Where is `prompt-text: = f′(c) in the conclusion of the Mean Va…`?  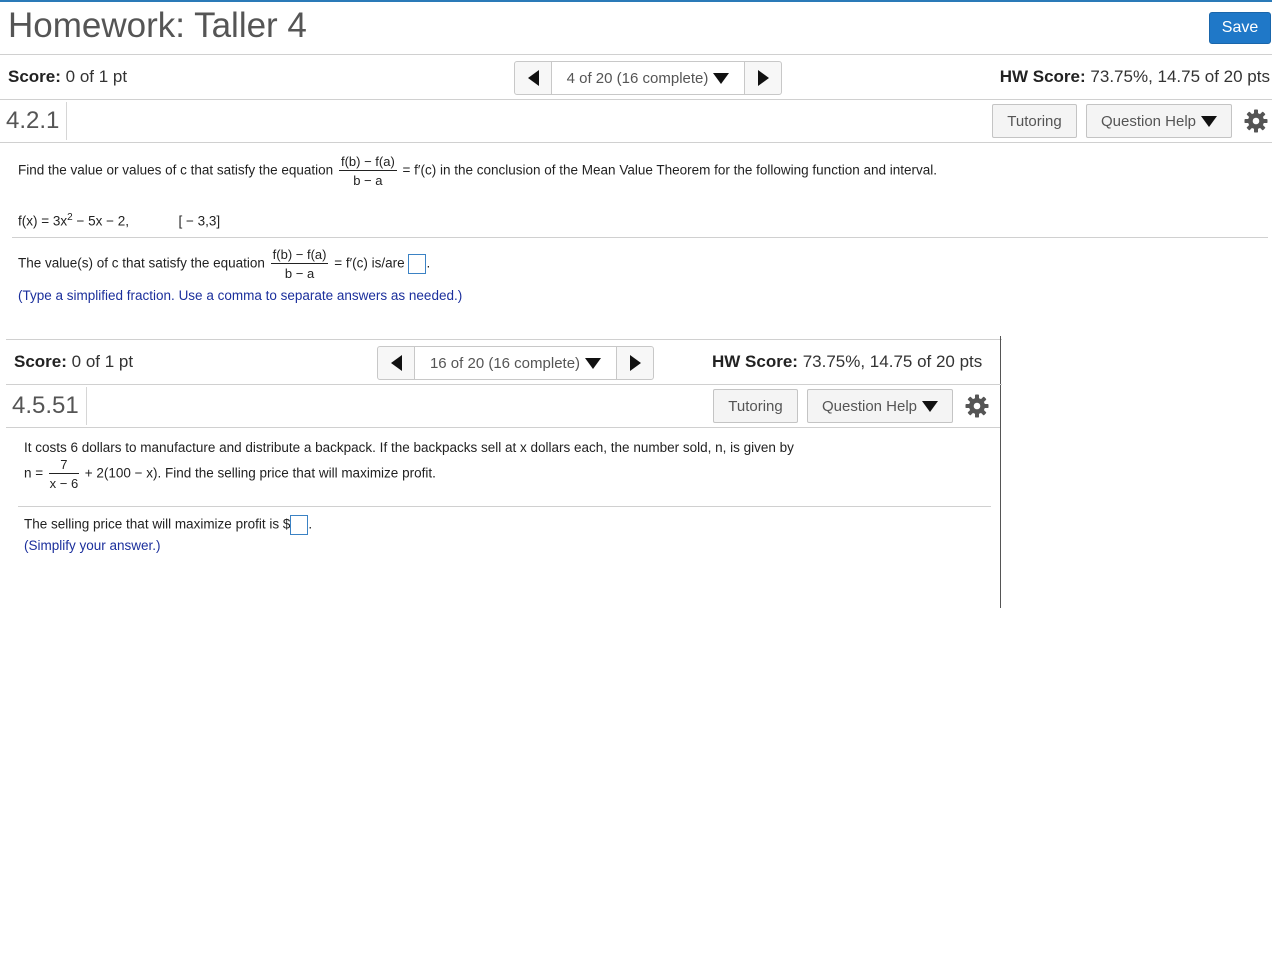 prompt-text: = f′(c) in the conclusion of the Mean Va… is located at coordinates (670, 170).